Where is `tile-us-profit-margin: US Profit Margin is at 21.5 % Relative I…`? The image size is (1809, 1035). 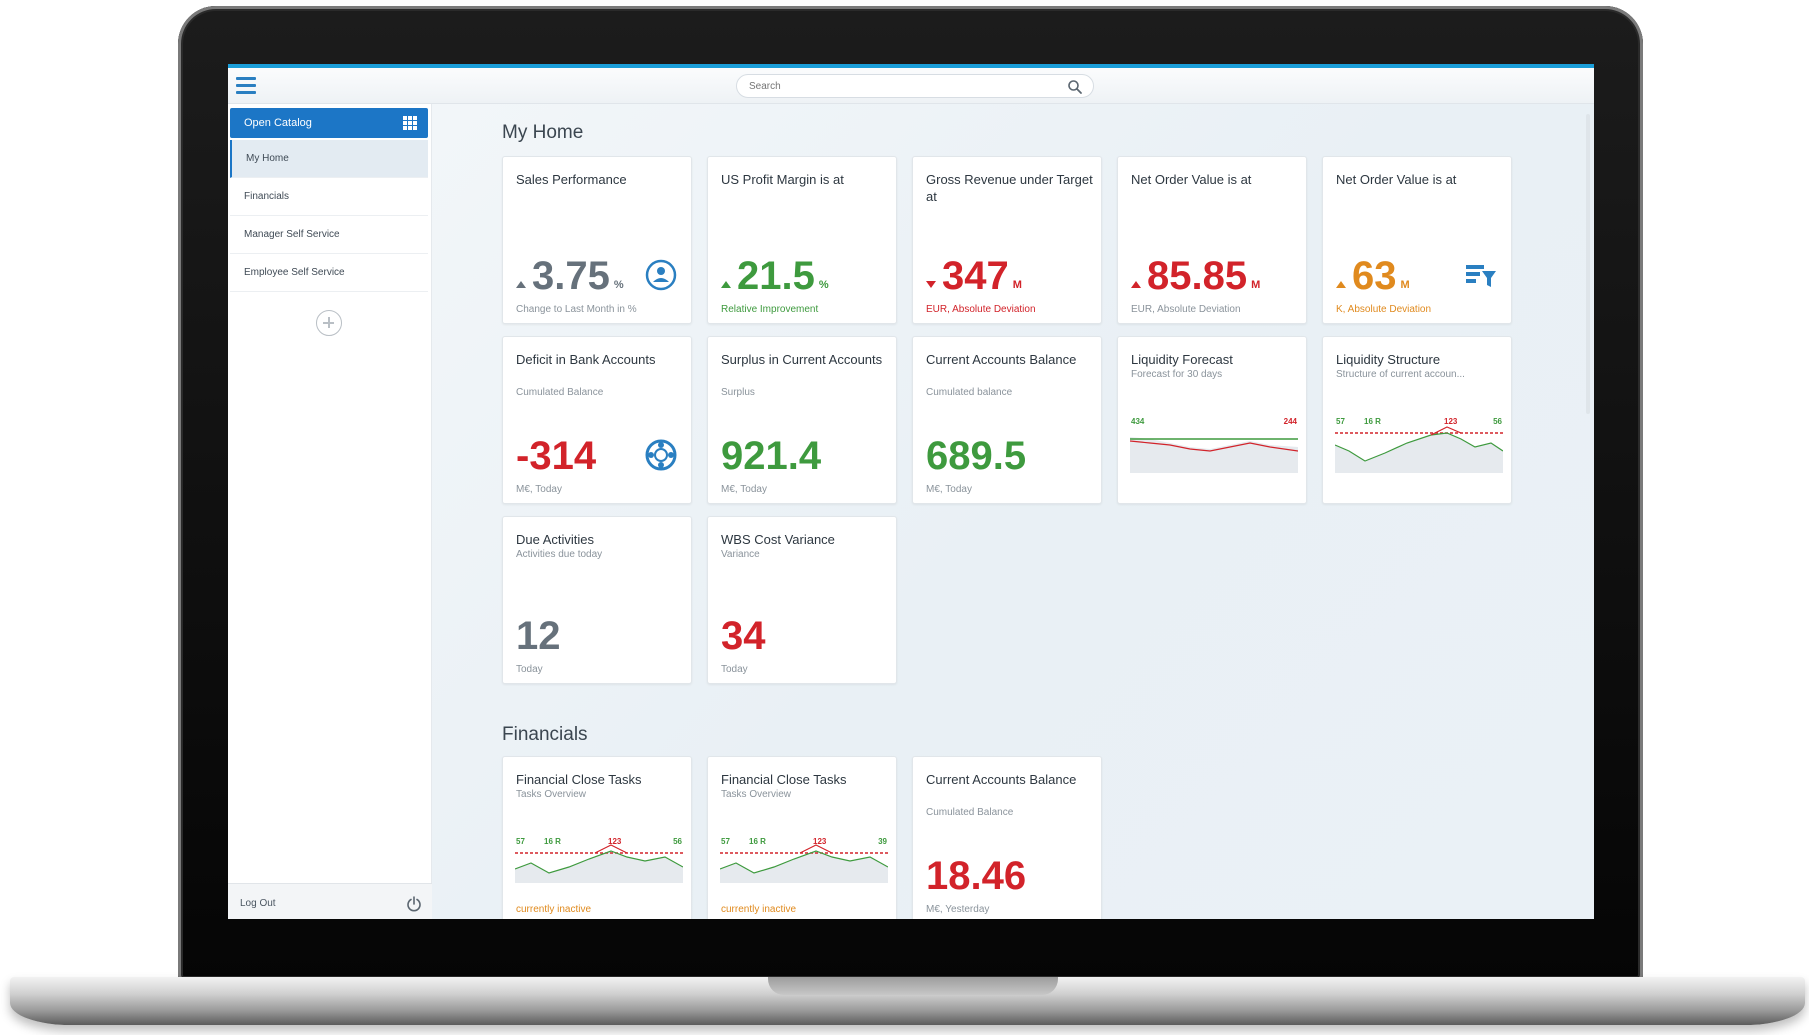
tile-us-profit-margin: US Profit Margin is at 21.5 % Relative I… is located at coordinates (802, 240).